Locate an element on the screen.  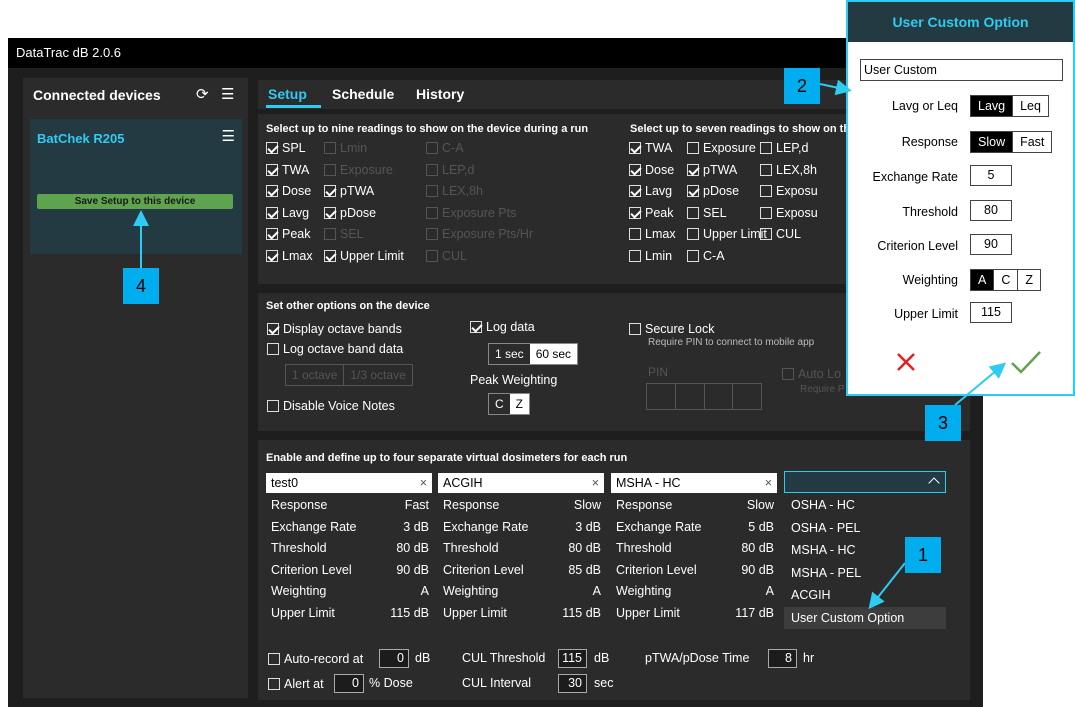
hamburger-icon: ☰ is located at coordinates (227, 94).